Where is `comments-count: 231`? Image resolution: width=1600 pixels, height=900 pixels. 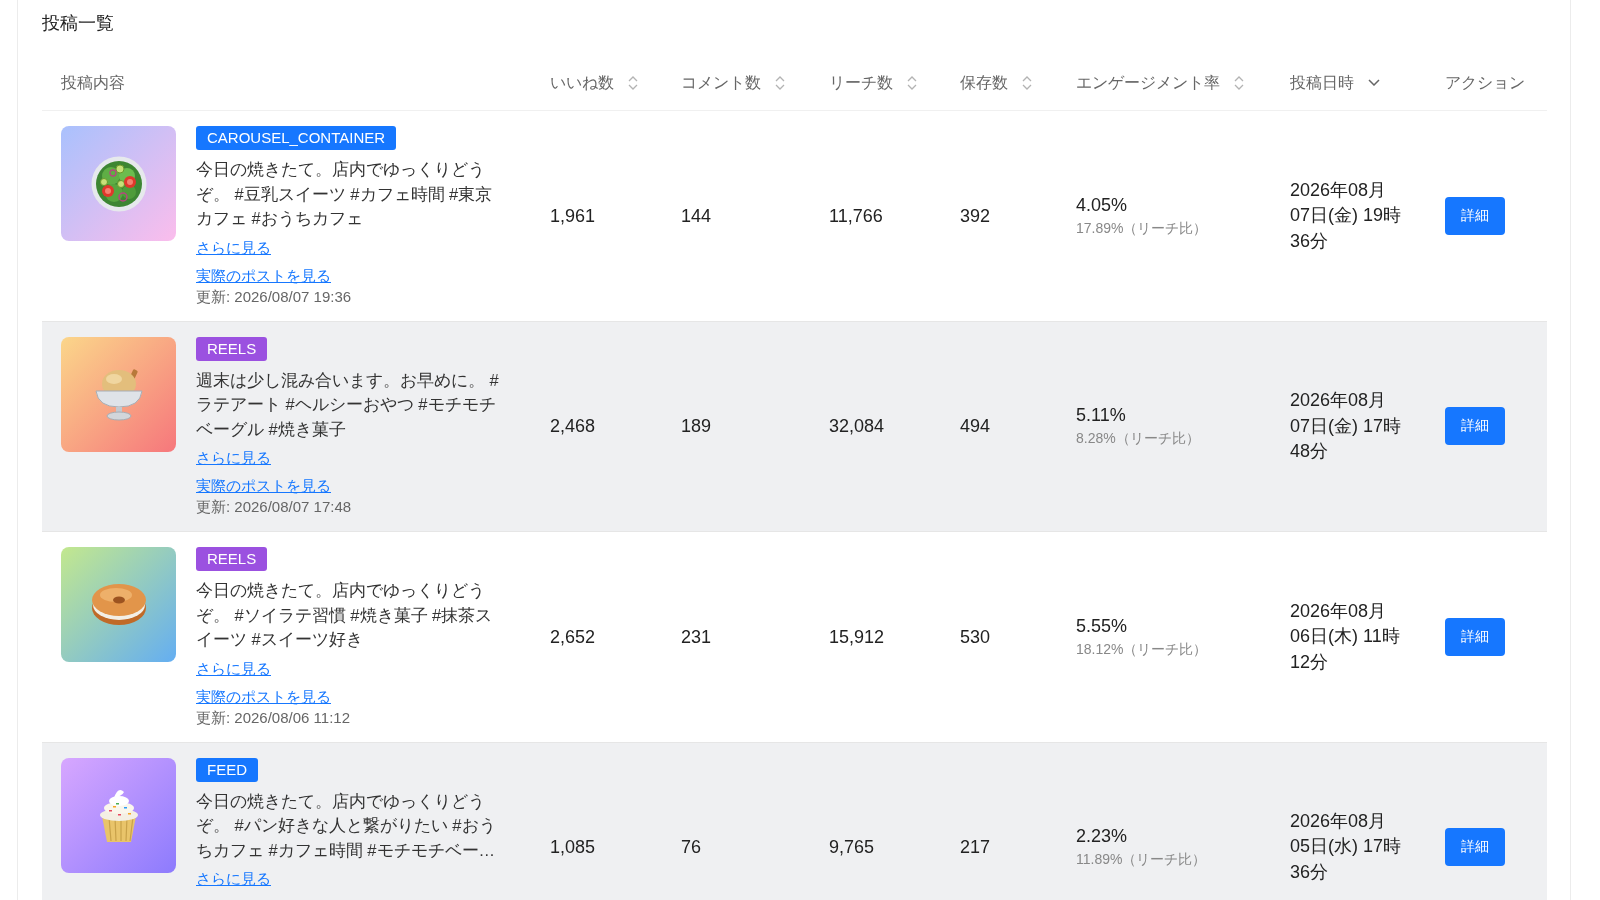 comments-count: 231 is located at coordinates (696, 636).